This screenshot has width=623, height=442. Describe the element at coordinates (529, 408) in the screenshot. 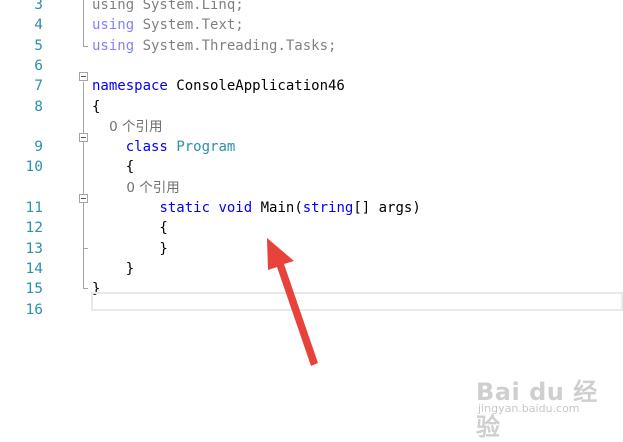

I see `watermark-url: jingyan.baidu.com` at that location.